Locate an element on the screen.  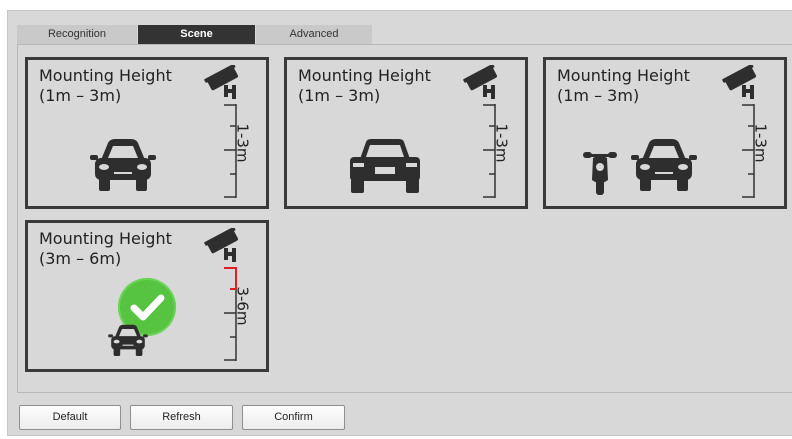
refresh-button: Refresh is located at coordinates (181, 417).